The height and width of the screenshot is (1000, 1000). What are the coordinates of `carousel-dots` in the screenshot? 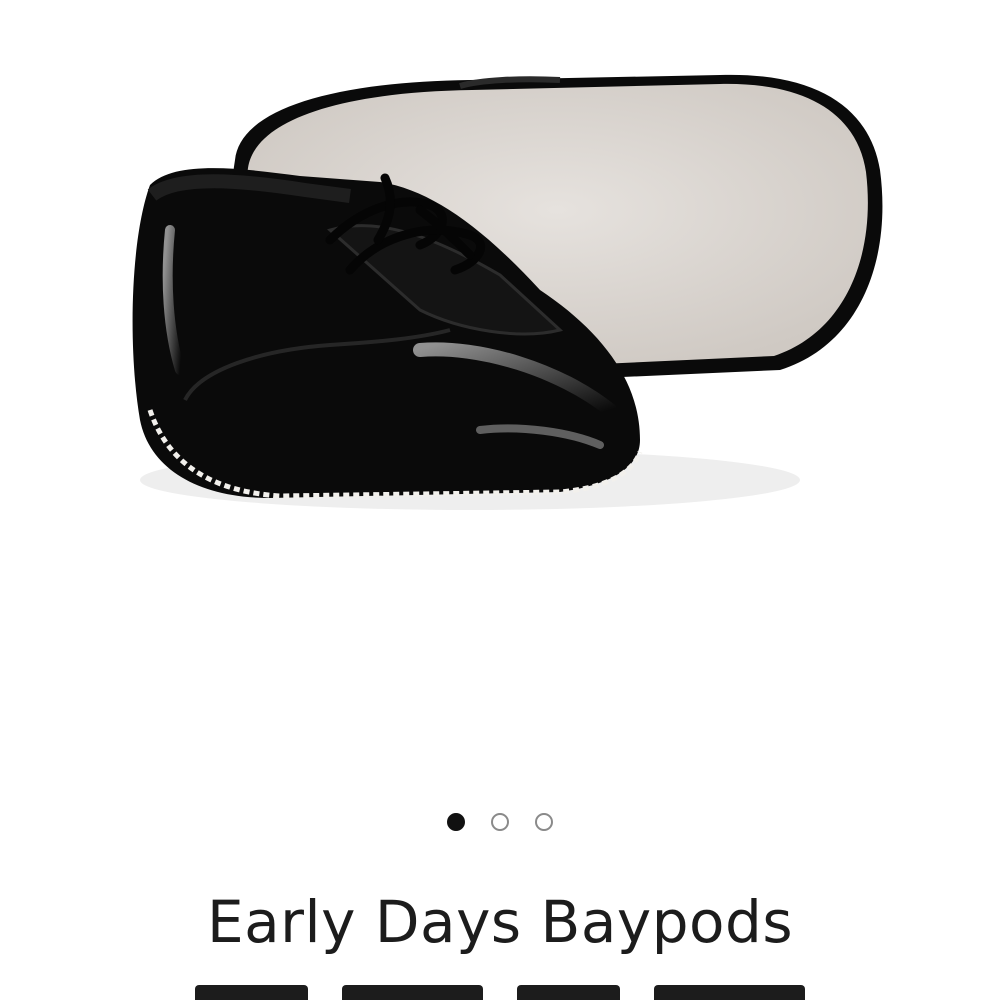 It's located at (500, 822).